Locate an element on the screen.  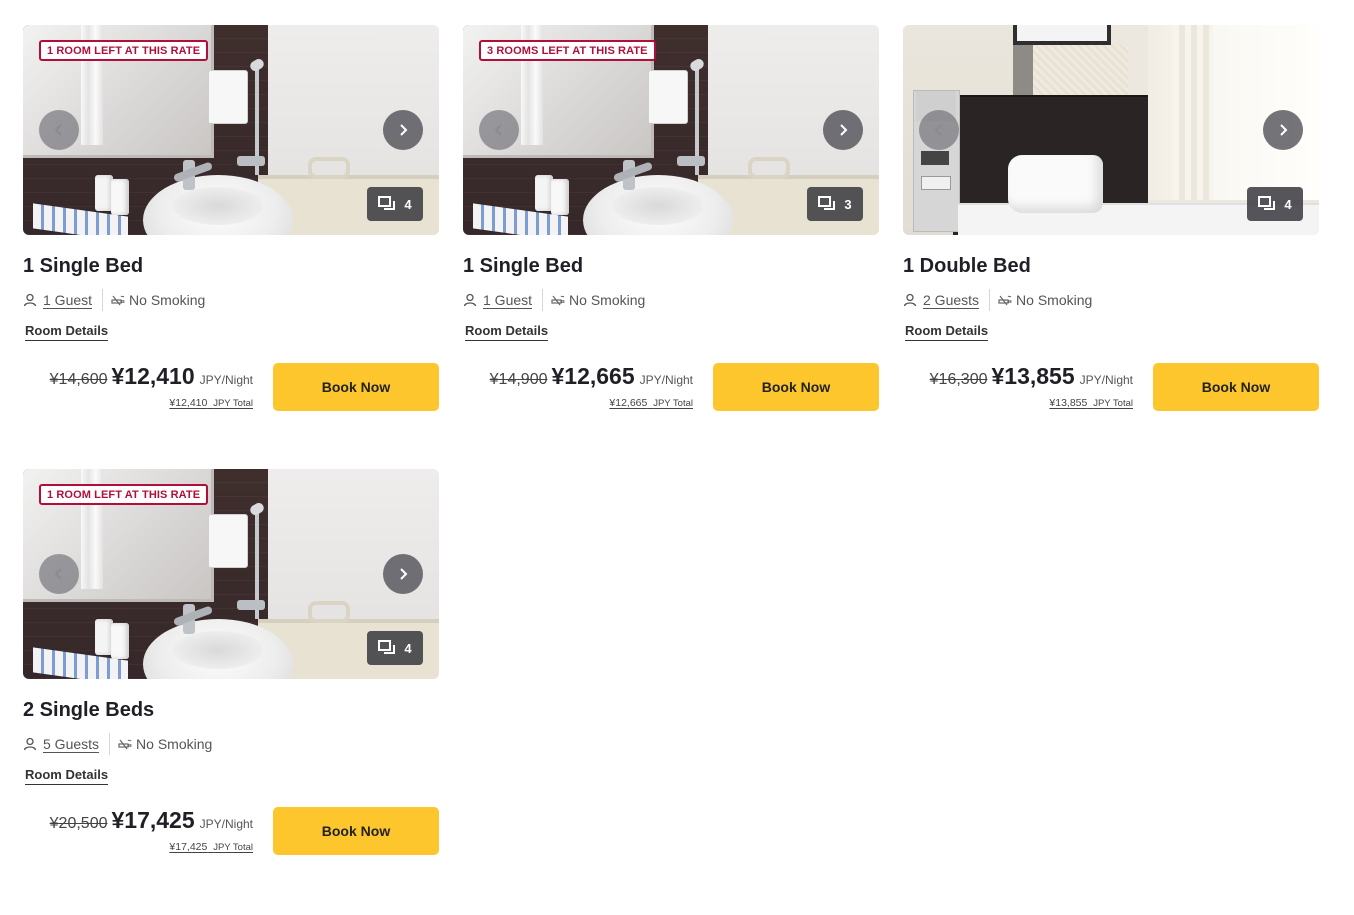
total-price-link: ¥12,665 JPY Total is located at coordinates (591, 403).